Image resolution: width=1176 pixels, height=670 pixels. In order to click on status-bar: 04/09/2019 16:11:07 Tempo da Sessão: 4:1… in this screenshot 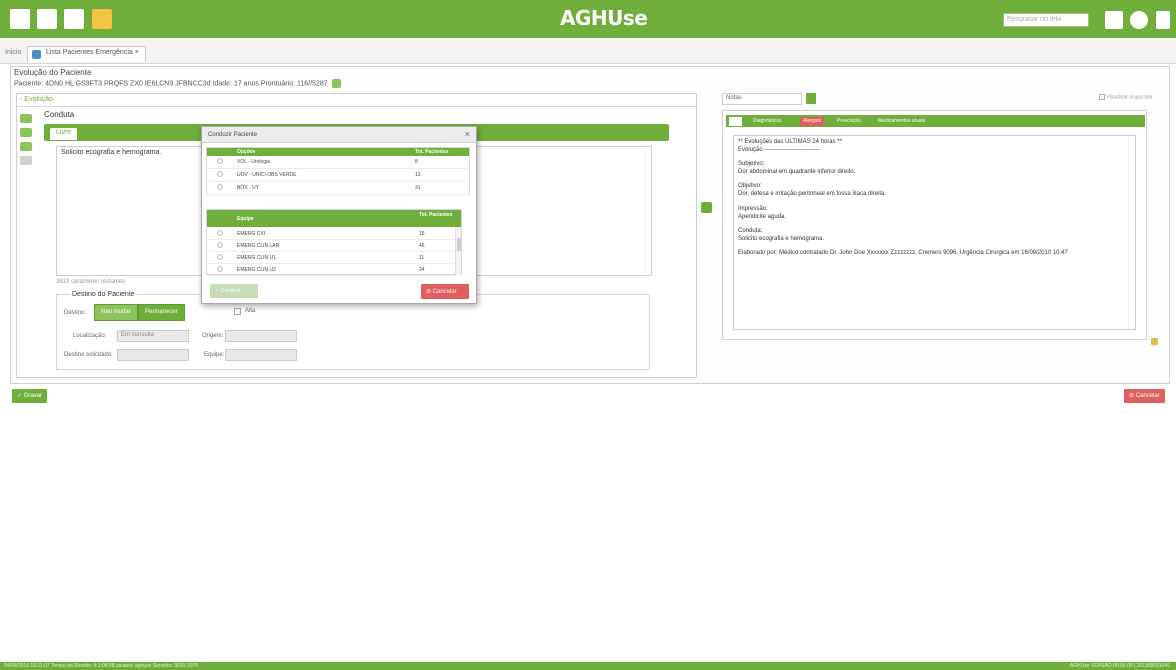, I will do `click(588, 666)`.